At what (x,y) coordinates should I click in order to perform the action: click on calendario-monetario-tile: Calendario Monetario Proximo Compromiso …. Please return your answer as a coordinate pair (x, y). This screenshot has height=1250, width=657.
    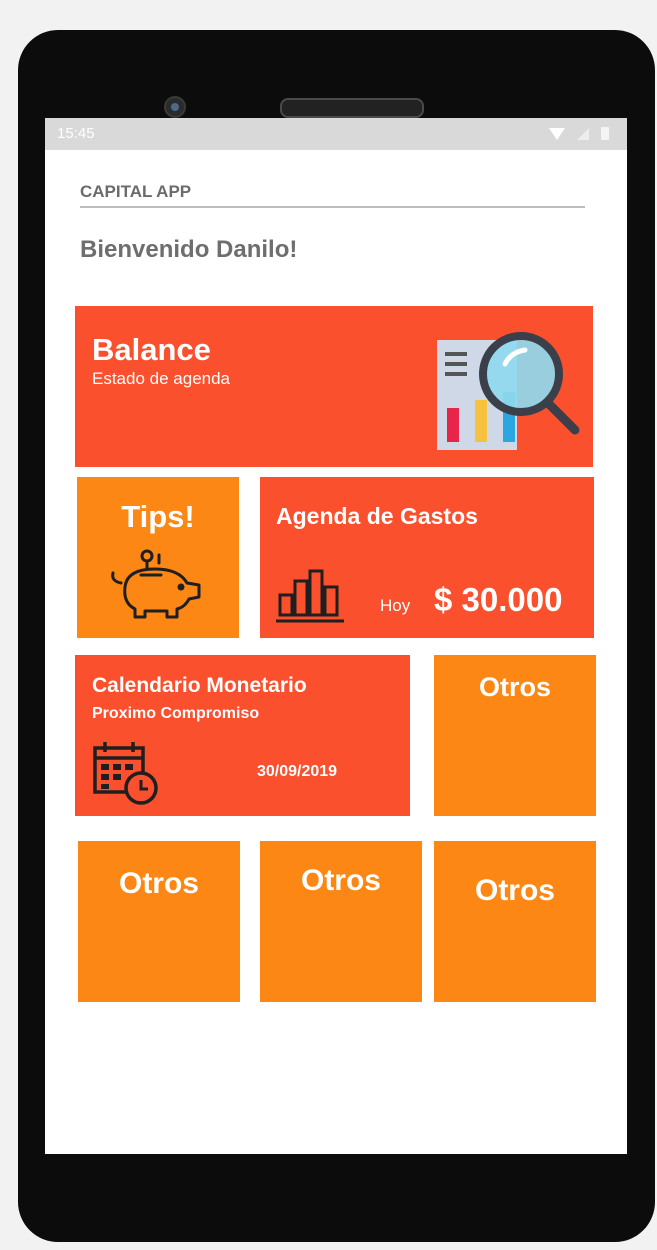
    Looking at the image, I should click on (242, 735).